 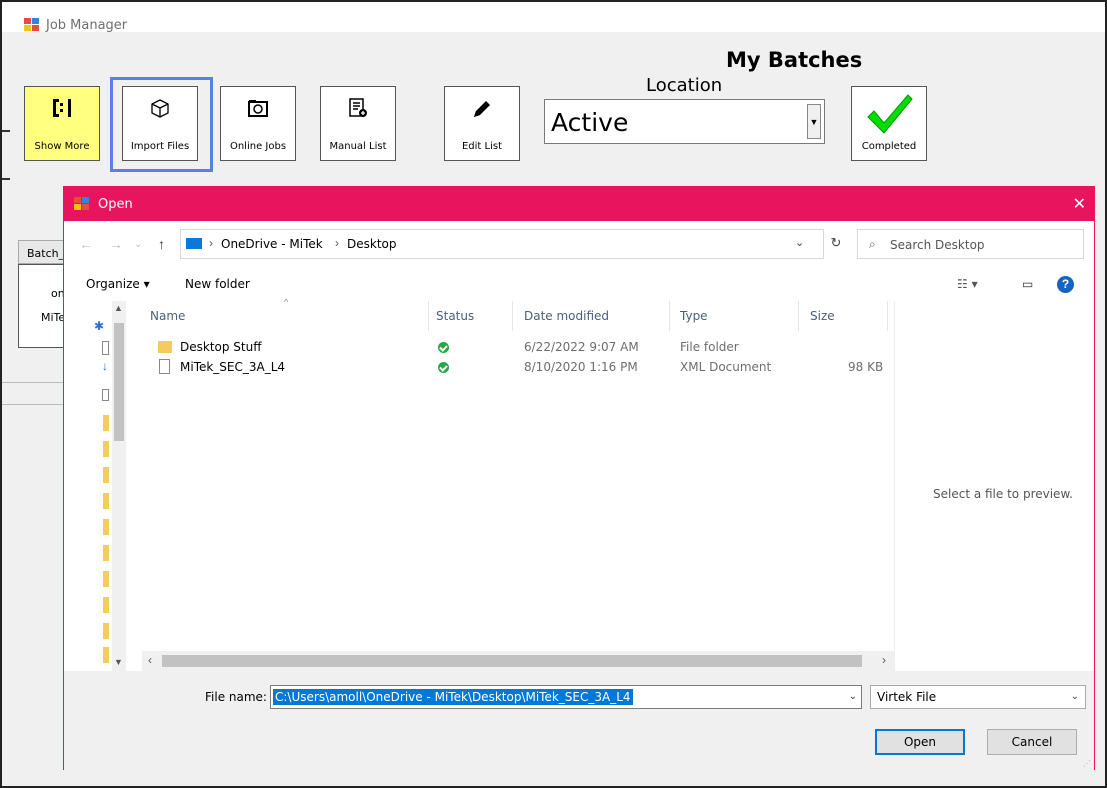 What do you see at coordinates (53, 317) in the screenshot?
I see `batch-cell: MiTe` at bounding box center [53, 317].